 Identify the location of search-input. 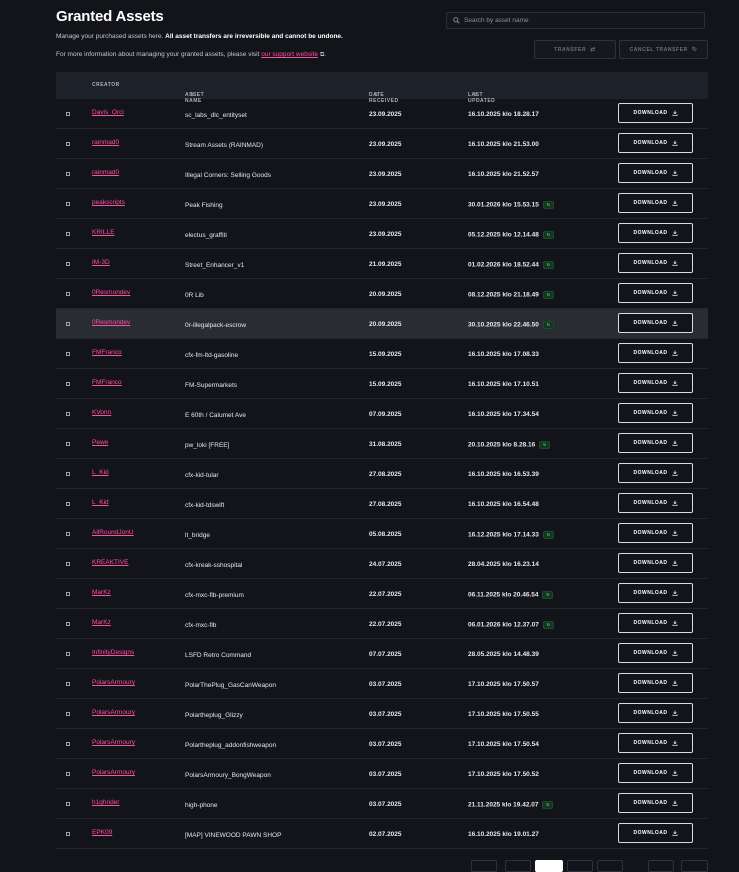
(574, 20).